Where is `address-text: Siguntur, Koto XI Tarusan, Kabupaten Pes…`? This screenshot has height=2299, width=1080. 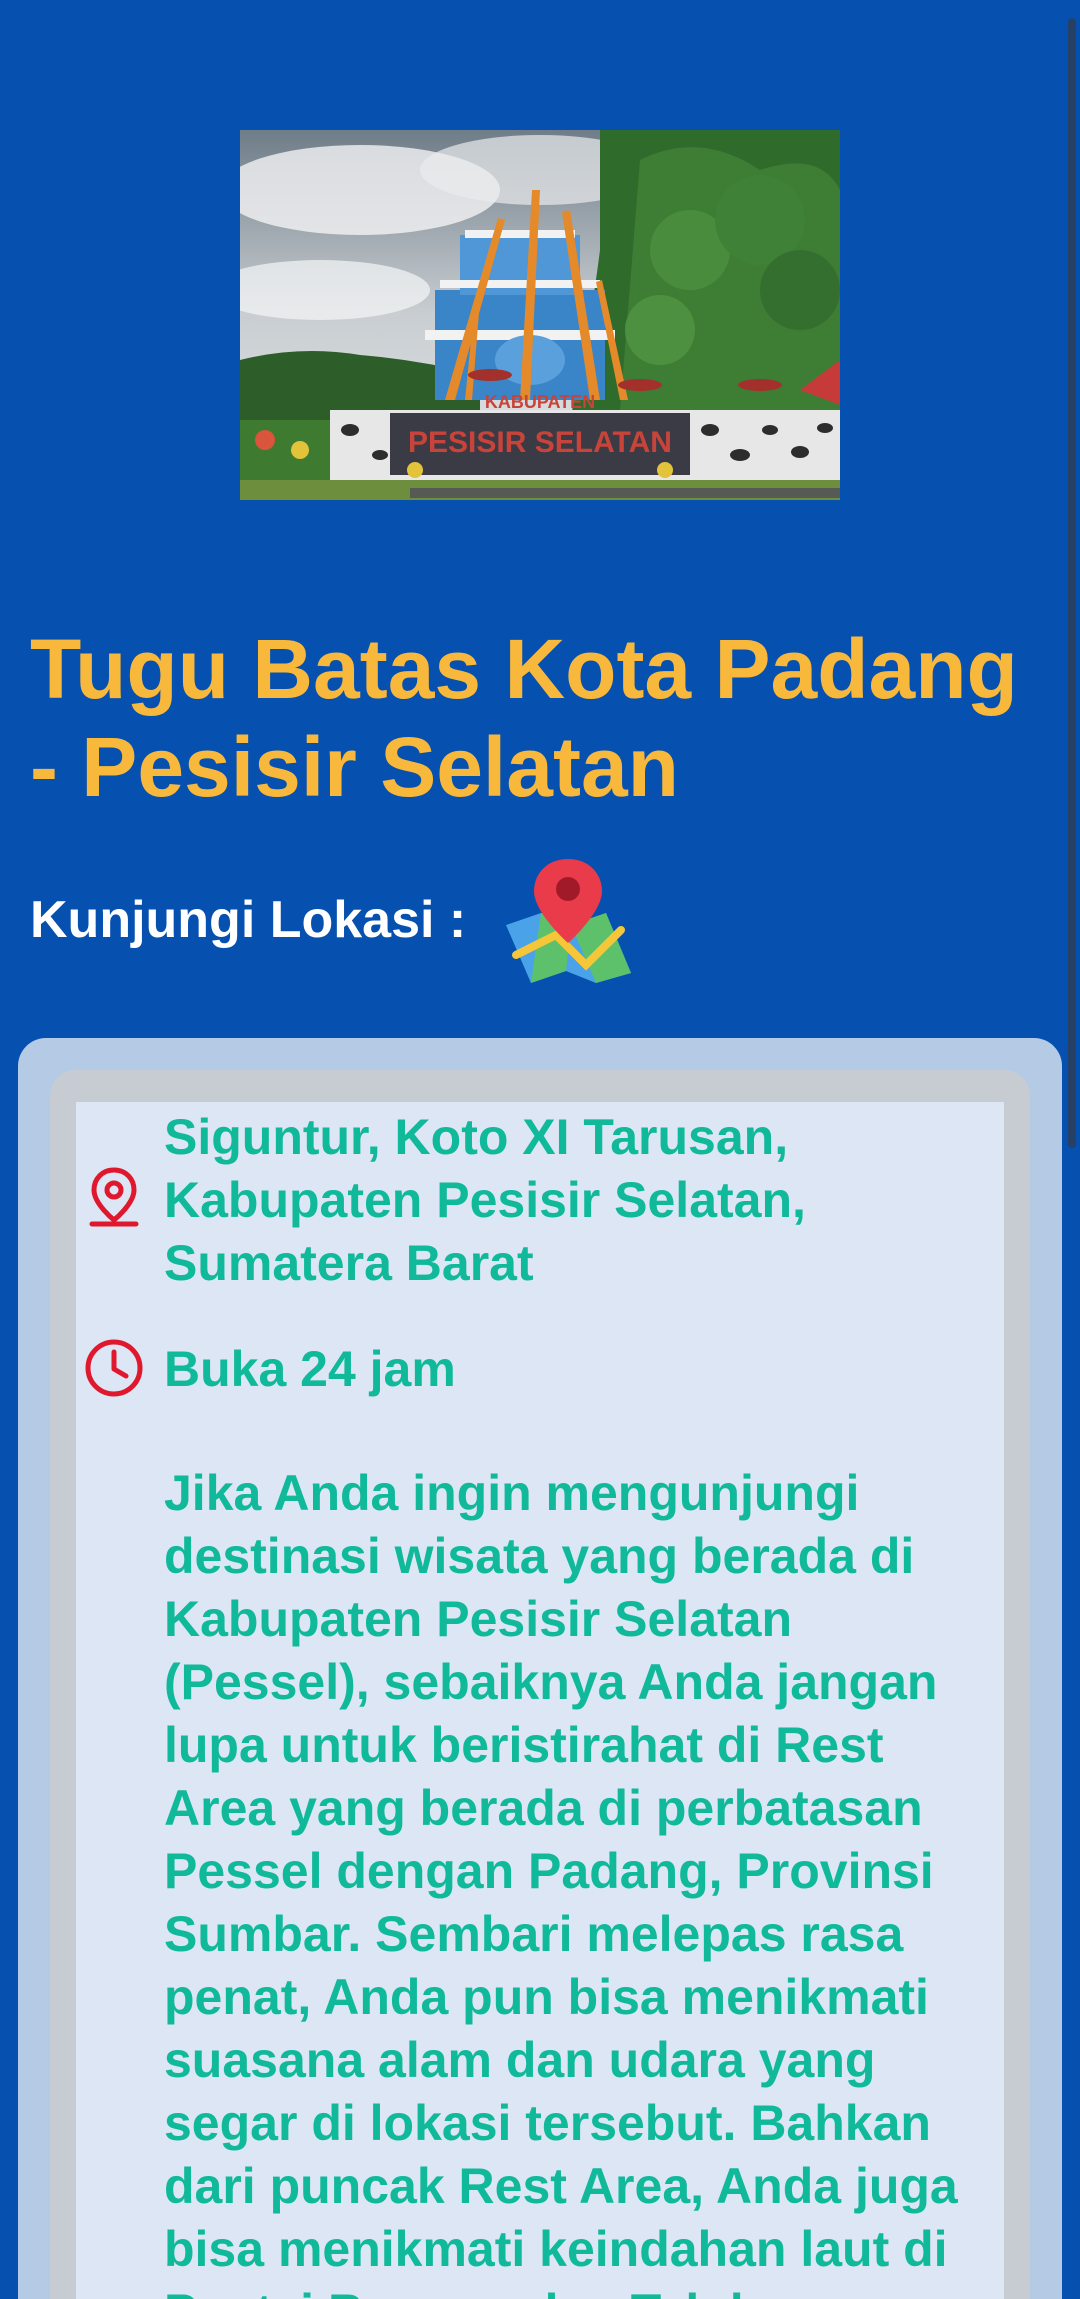
address-text: Siguntur, Koto XI Tarusan, Kabupaten Pes… is located at coordinates (485, 1200).